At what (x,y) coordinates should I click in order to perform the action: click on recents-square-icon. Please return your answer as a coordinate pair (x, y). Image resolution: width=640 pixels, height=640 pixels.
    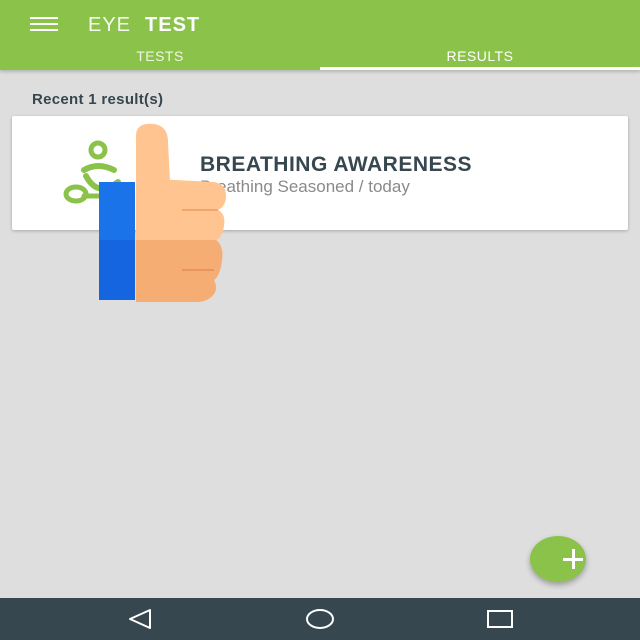
    Looking at the image, I should click on (500, 619).